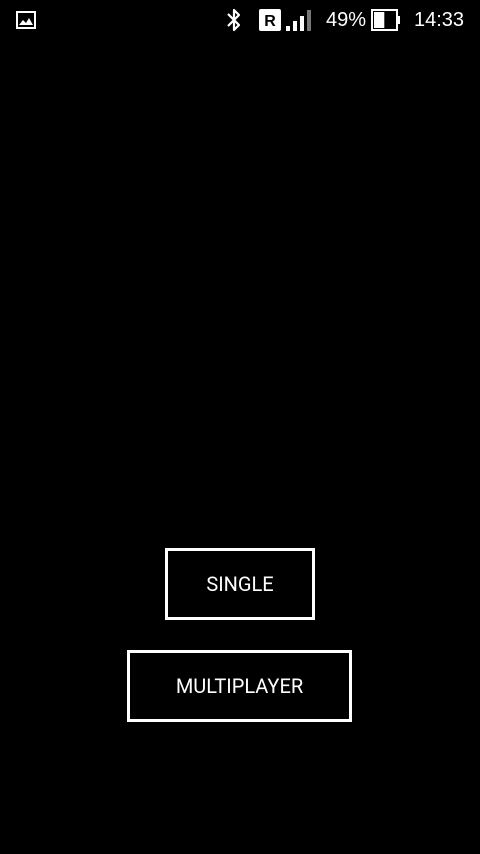  I want to click on multiplayer-button: MULTIPLAYER, so click(239, 686).